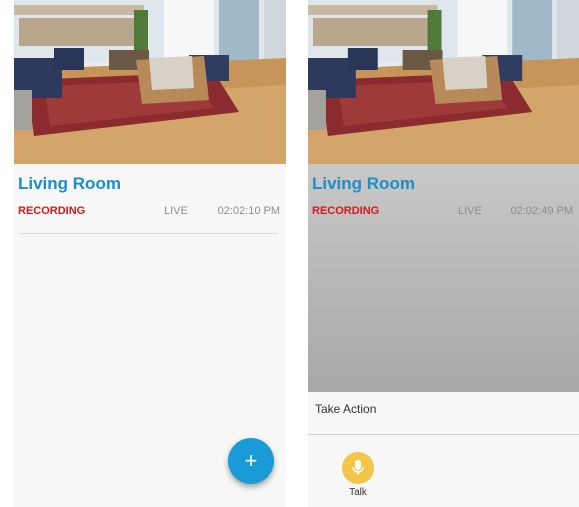  I want to click on timestamp: 02:02:49 PM, so click(541, 211).